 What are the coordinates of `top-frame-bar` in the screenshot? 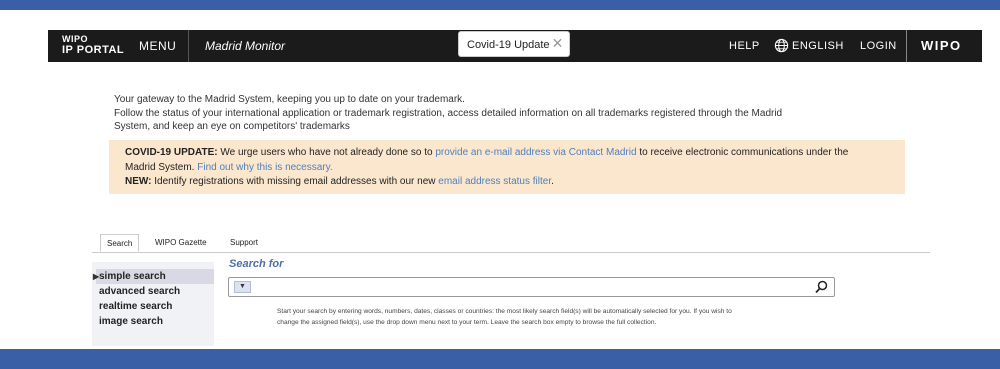 It's located at (500, 5).